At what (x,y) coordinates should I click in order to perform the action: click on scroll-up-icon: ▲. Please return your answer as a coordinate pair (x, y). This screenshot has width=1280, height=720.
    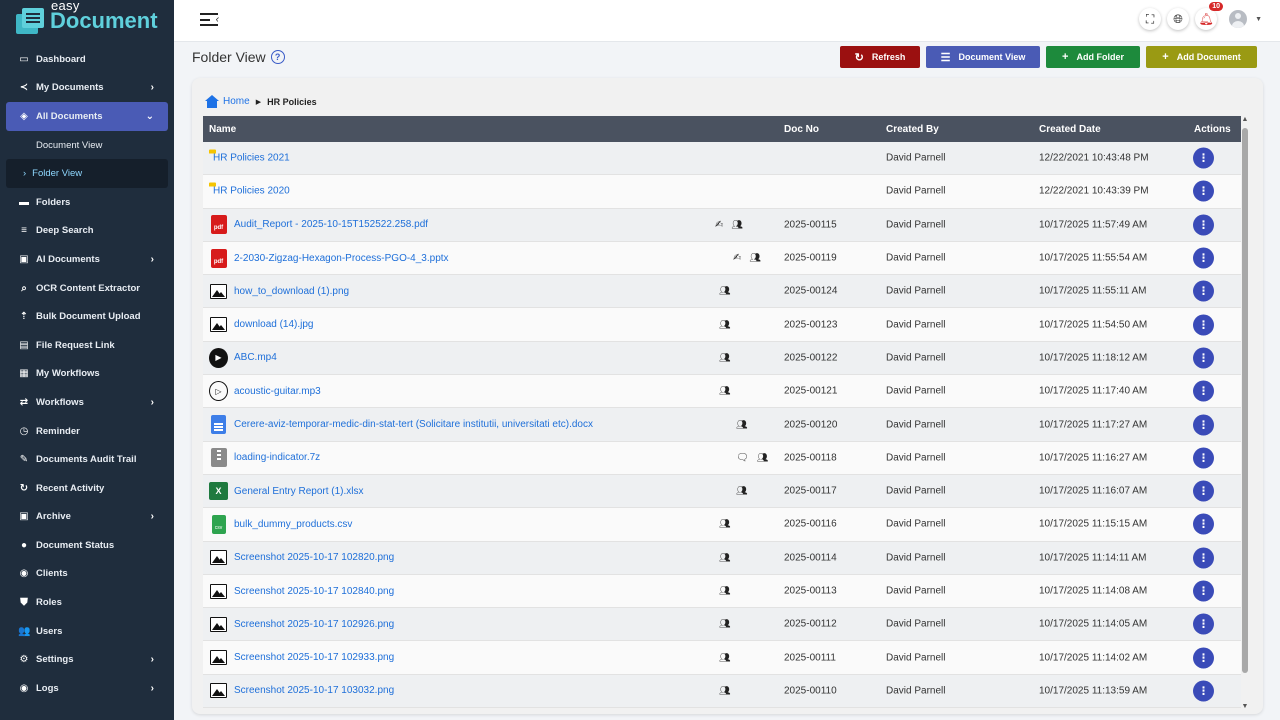
    Looking at the image, I should click on (1245, 119).